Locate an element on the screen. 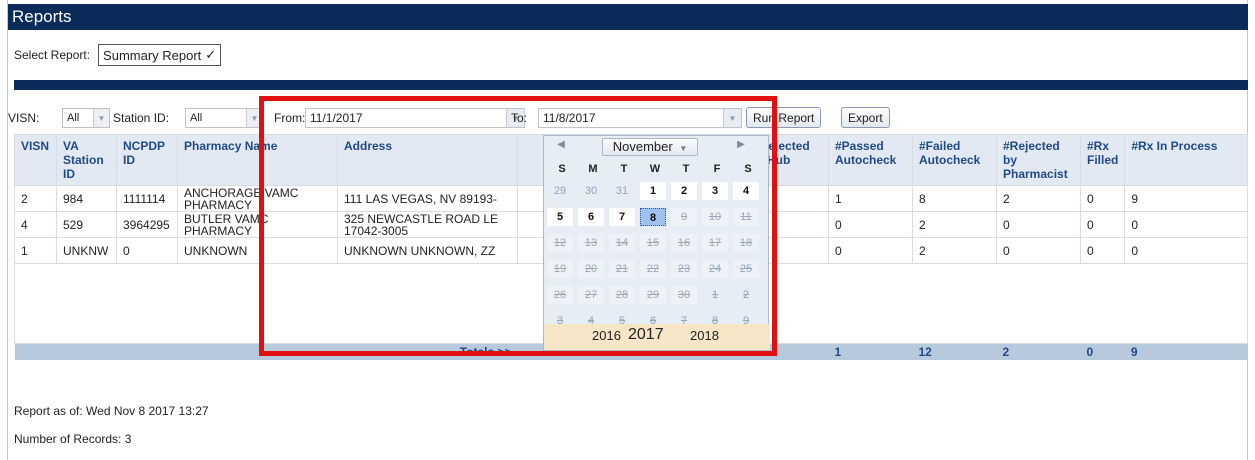  calendar-day: 6 is located at coordinates (591, 217).